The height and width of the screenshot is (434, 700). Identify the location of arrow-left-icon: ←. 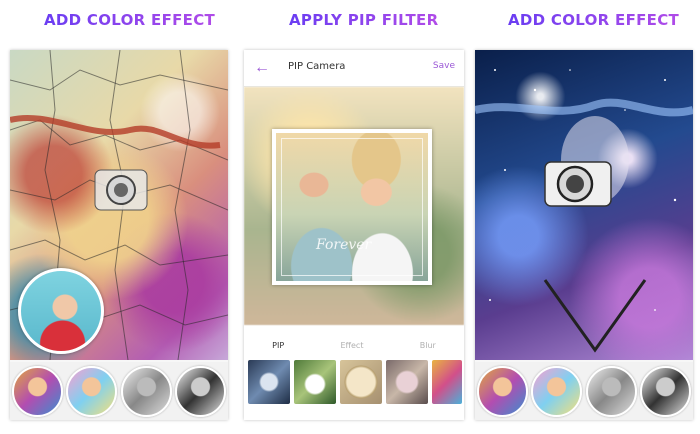
(262, 68).